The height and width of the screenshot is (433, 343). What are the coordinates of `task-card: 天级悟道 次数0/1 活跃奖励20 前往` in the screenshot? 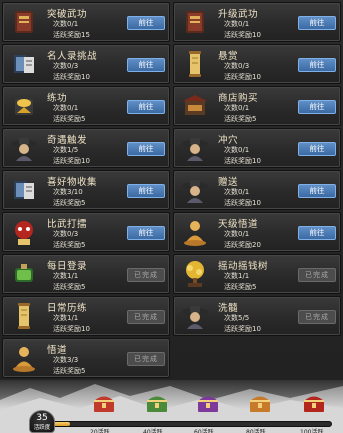 It's located at (257, 232).